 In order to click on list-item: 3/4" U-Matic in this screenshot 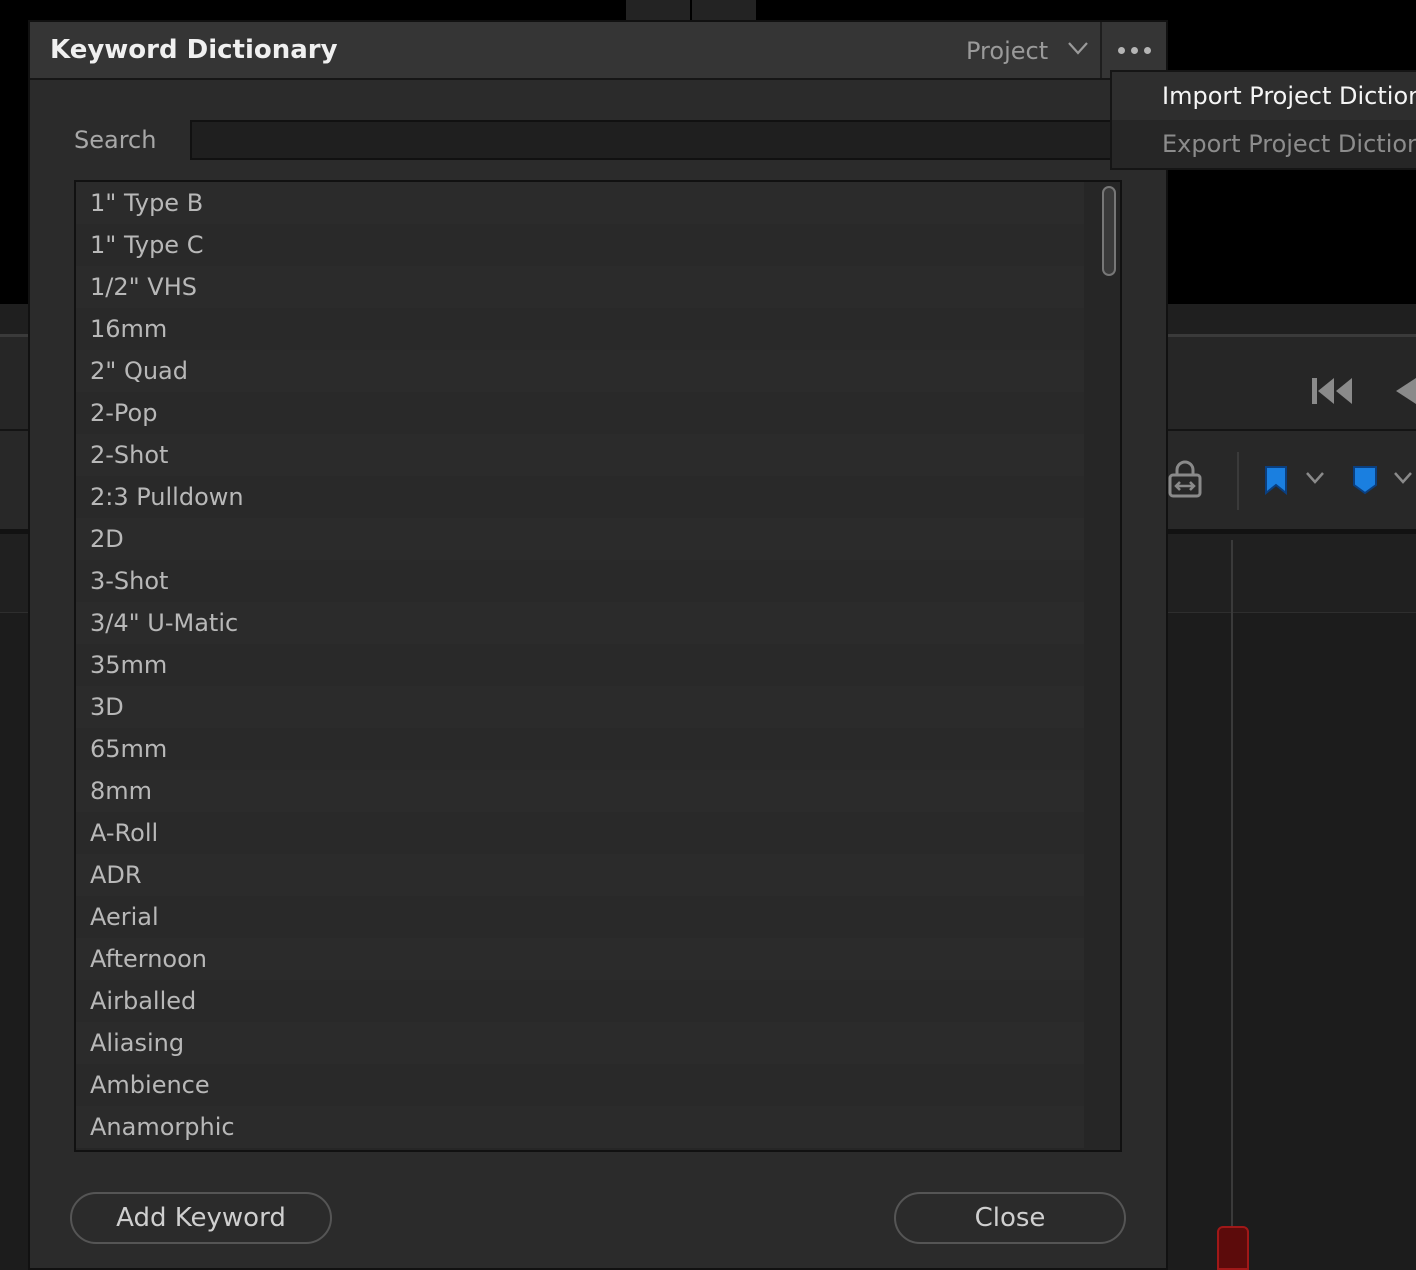, I will do `click(580, 623)`.